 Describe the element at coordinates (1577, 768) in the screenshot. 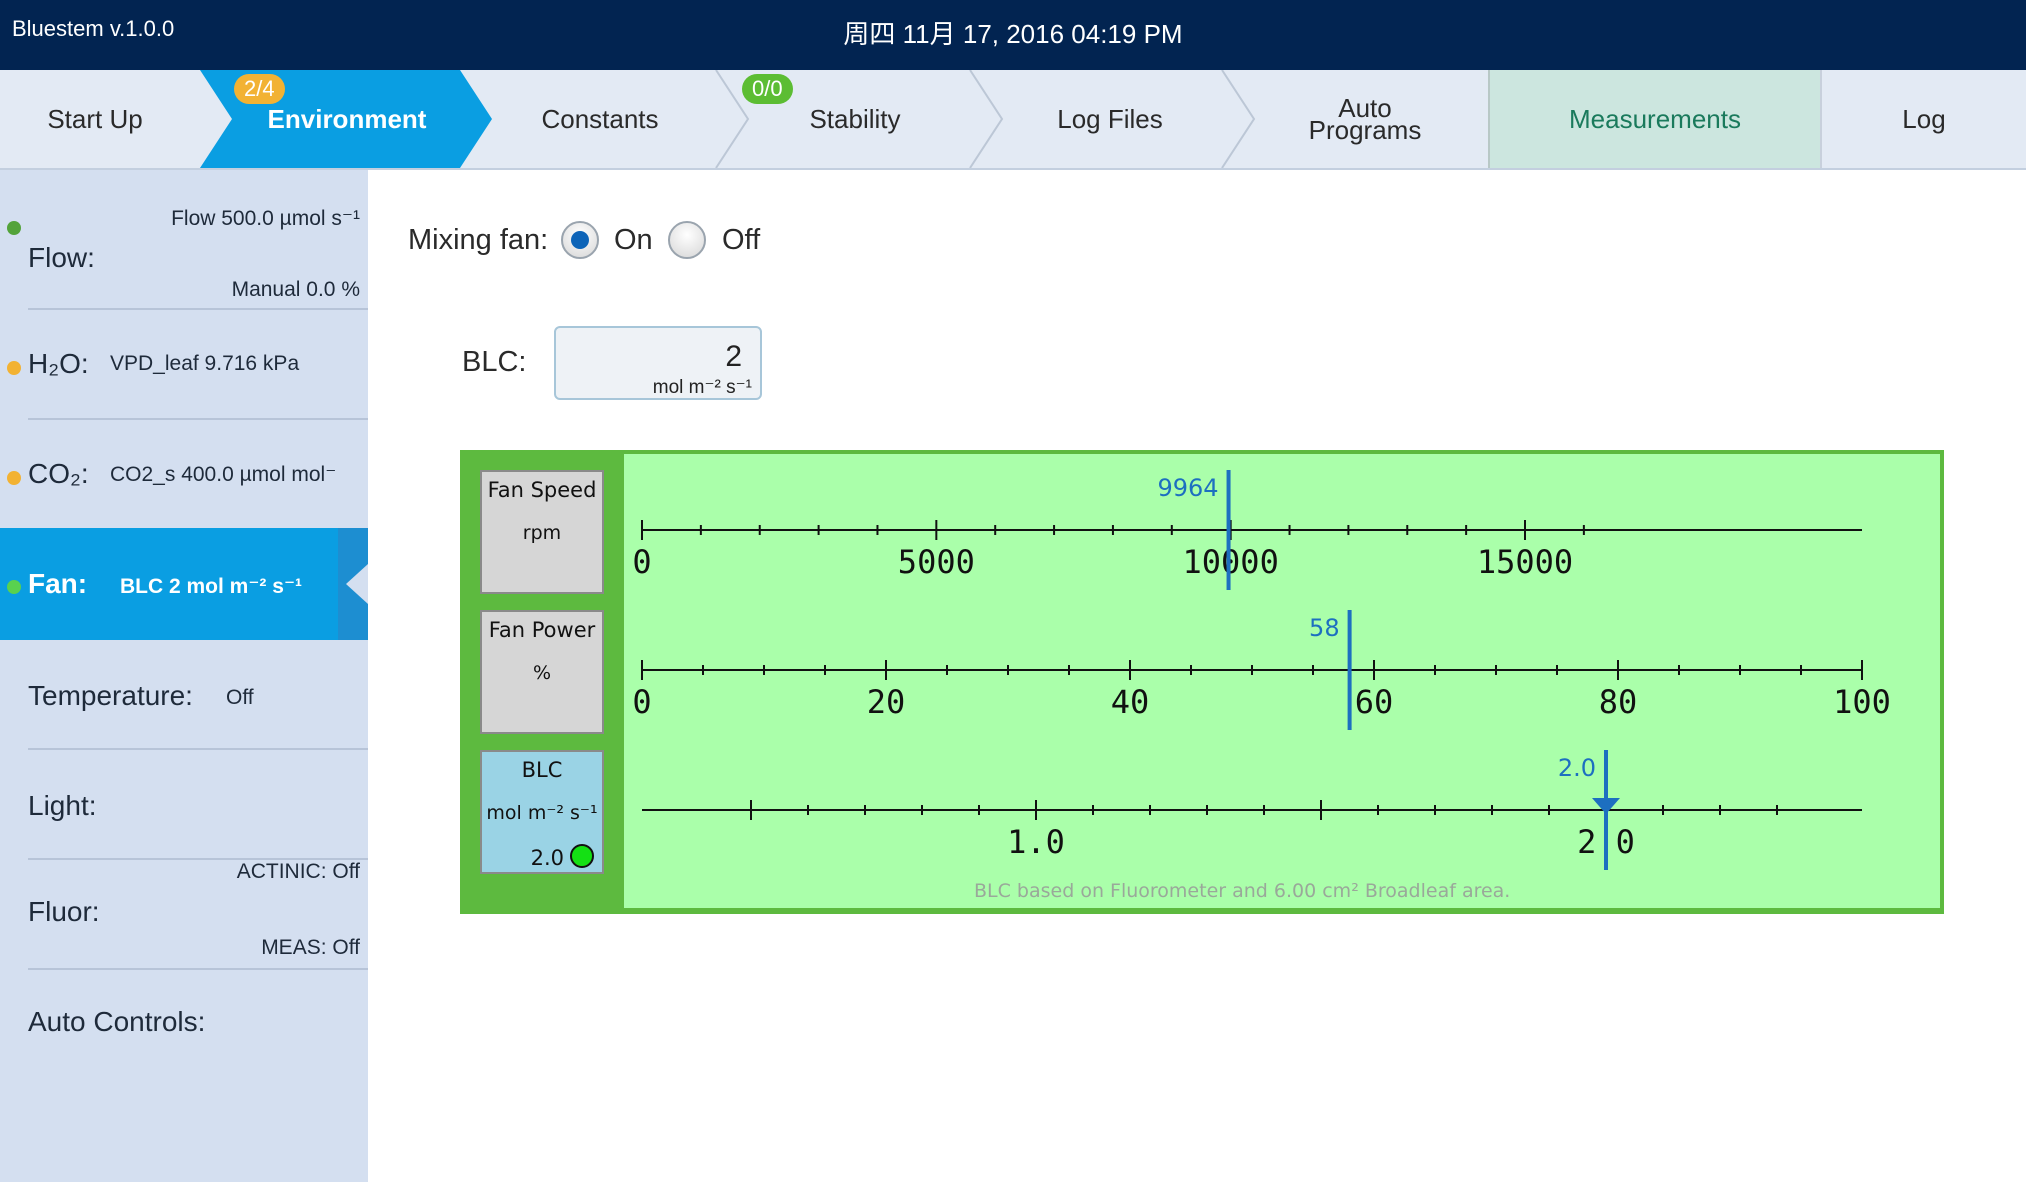

I see `value-label: 2.0` at that location.